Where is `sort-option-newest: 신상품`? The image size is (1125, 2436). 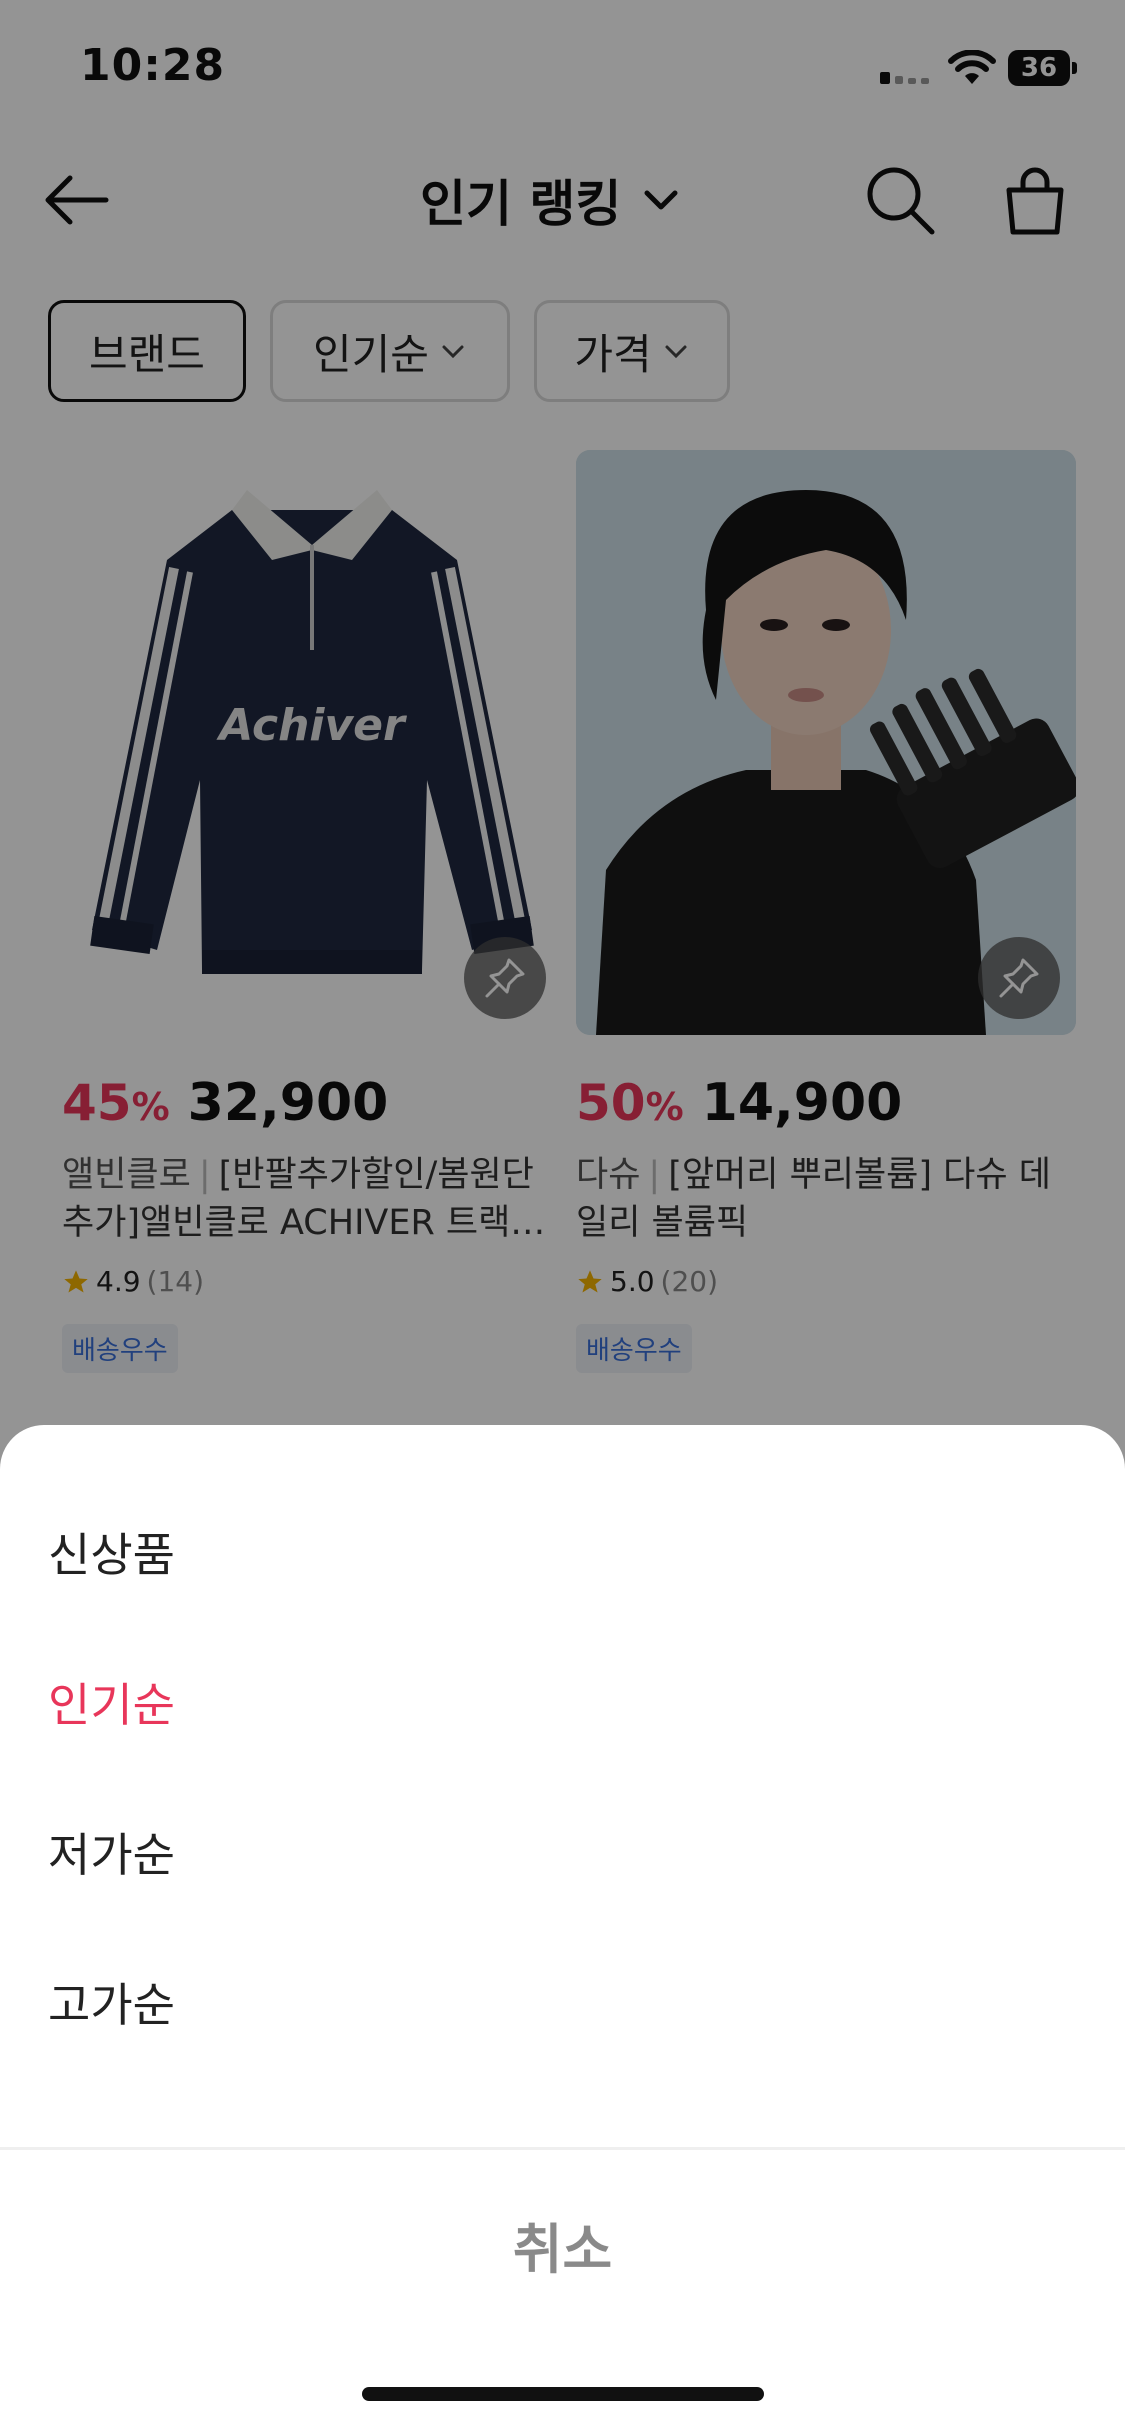
sort-option-newest: 신상품 is located at coordinates (563, 1555).